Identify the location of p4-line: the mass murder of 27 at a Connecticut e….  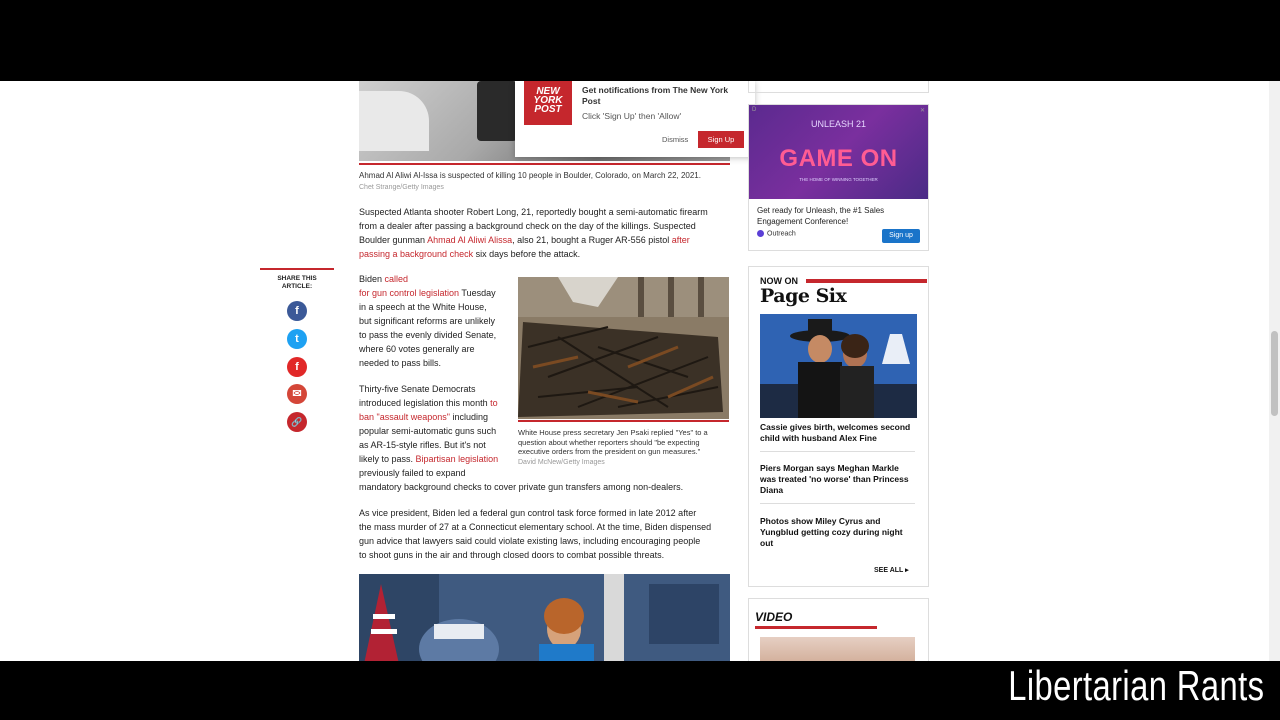
(535, 527).